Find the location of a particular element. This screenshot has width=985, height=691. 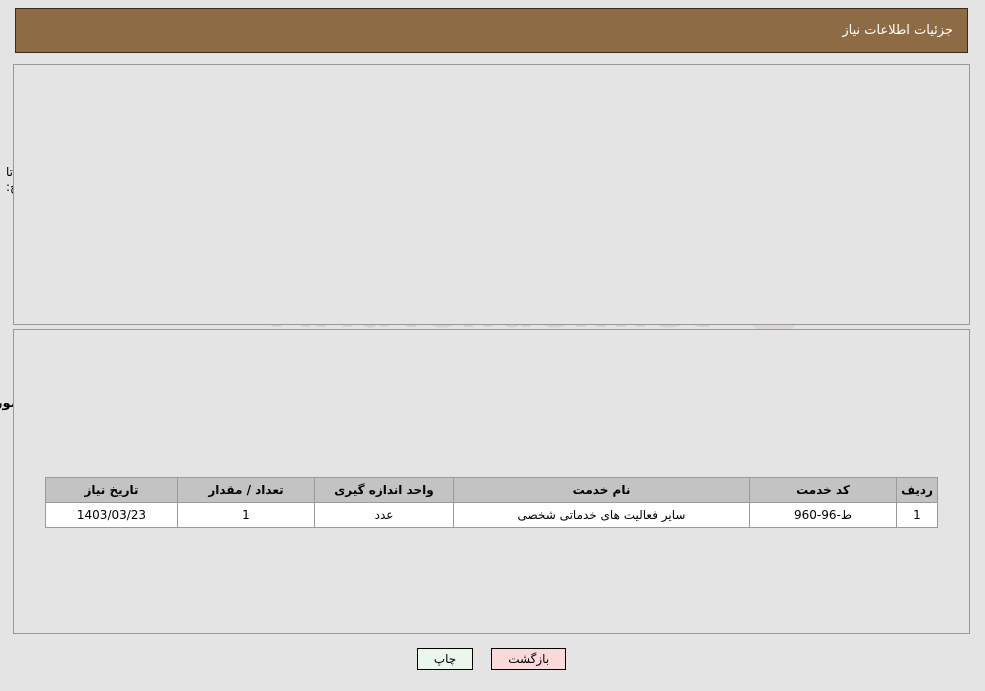

table-header-unit: واحد اندازه گیری is located at coordinates (385, 490).